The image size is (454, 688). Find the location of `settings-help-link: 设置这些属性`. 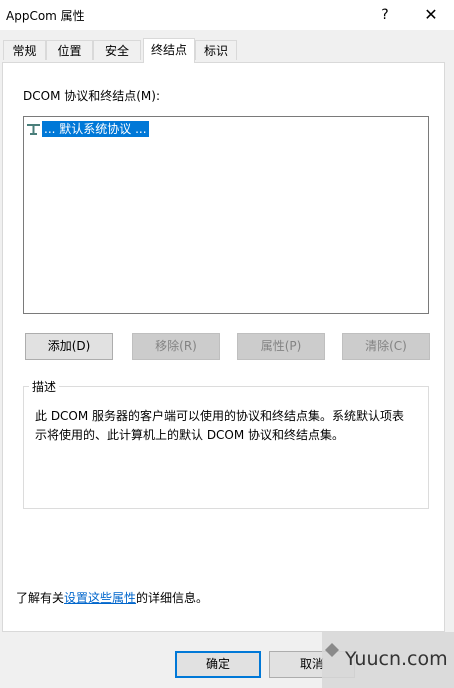

settings-help-link: 设置这些属性 is located at coordinates (100, 598).